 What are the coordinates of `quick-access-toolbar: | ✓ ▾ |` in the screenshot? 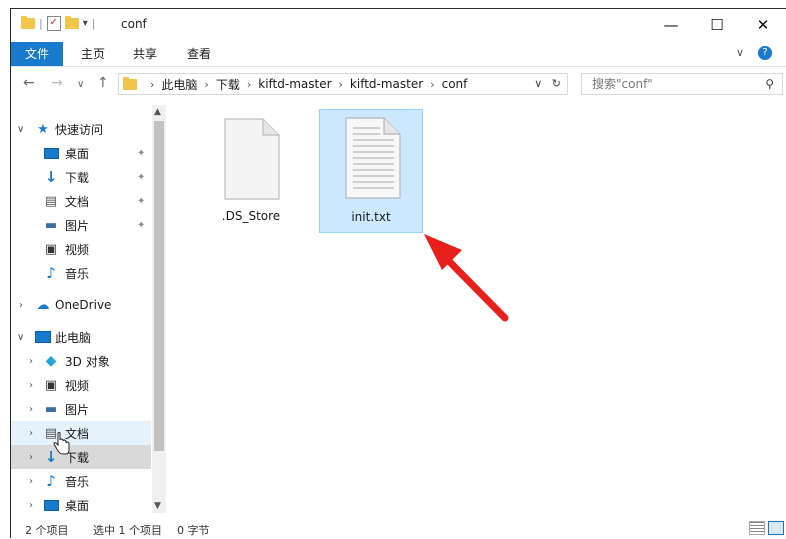 It's located at (58, 23).